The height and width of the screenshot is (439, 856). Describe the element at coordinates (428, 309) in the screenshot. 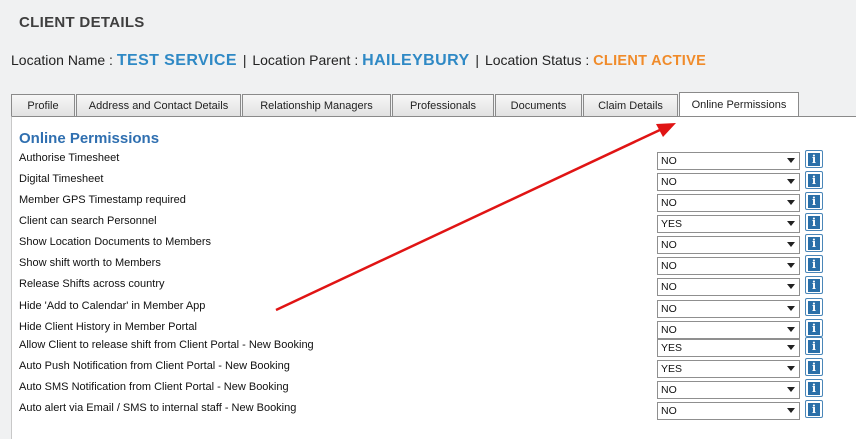

I see `permission-row: Hide 'Add to Calendar' in Member App NO i` at that location.